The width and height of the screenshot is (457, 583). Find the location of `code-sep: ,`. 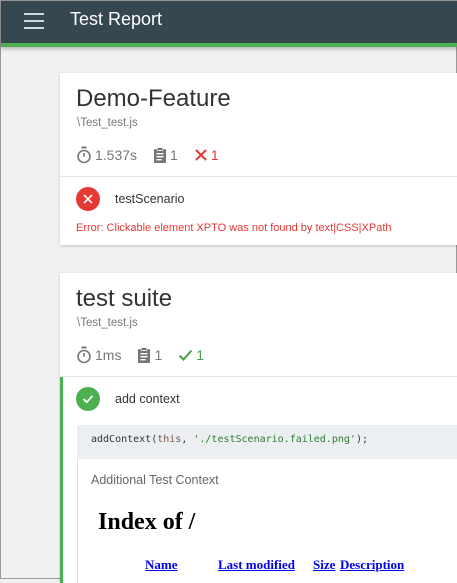

code-sep: , is located at coordinates (187, 439).